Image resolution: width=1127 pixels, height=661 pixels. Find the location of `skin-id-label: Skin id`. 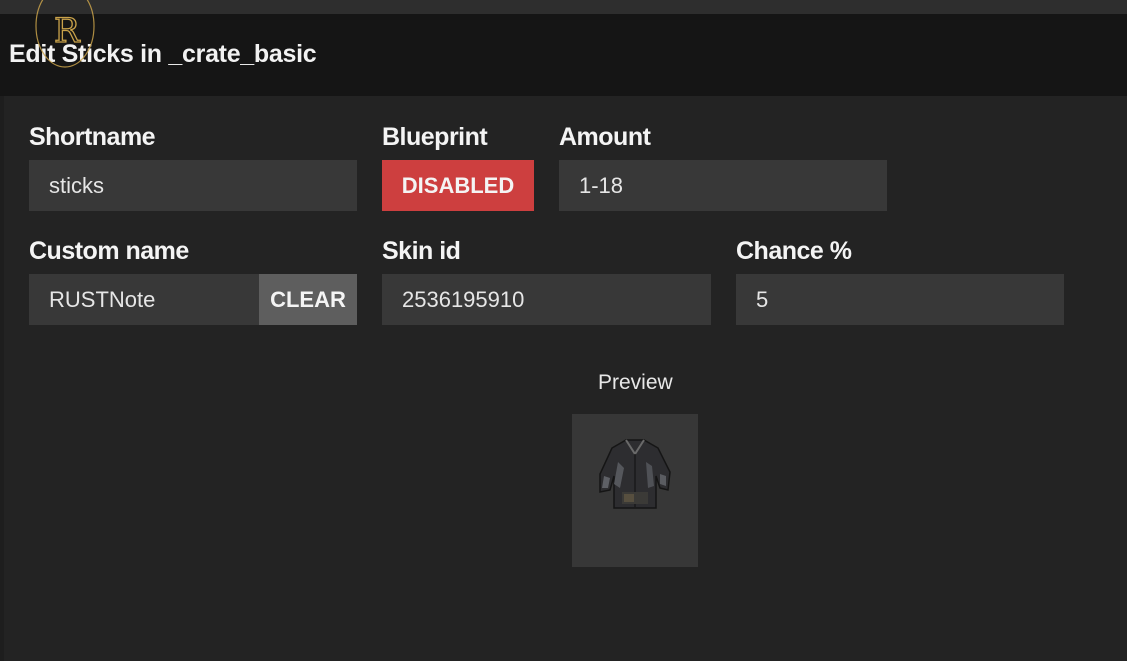

skin-id-label: Skin id is located at coordinates (421, 251).